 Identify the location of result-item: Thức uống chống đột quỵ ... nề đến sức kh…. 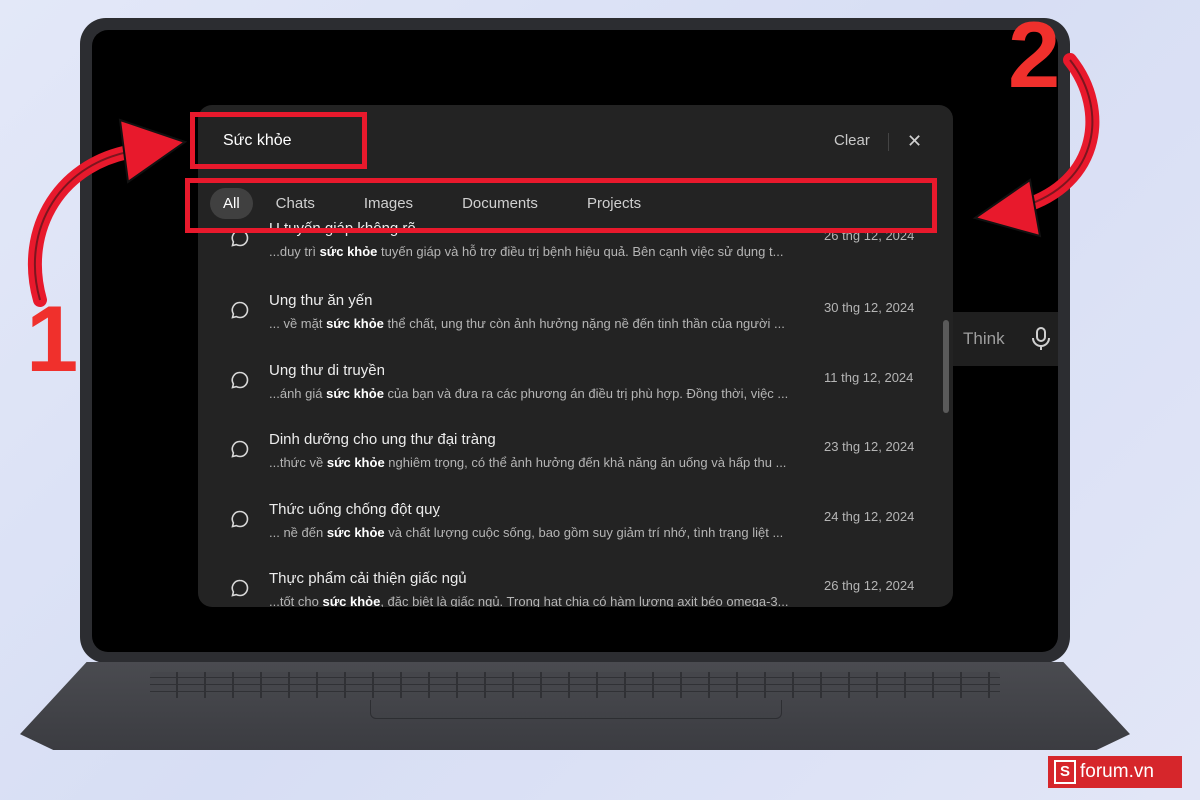
(568, 540).